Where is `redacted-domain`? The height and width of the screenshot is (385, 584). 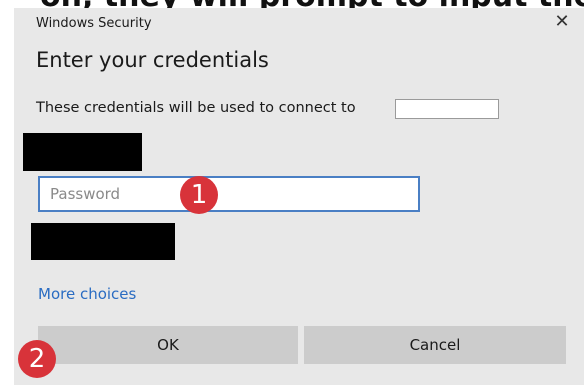 redacted-domain is located at coordinates (103, 241).